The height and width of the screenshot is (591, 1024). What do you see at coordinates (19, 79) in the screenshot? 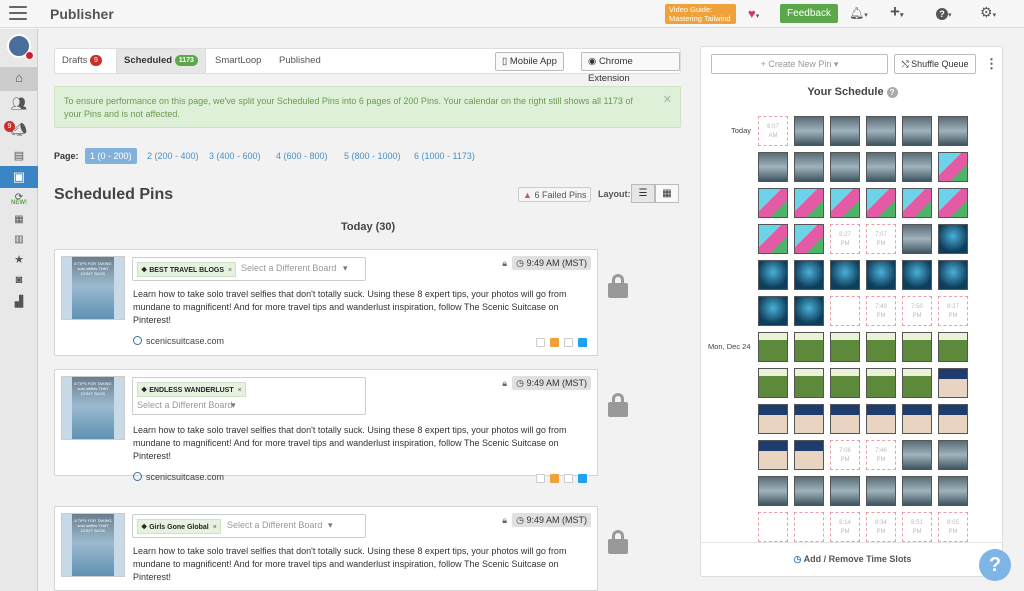
I see `home-icon: ⌂` at bounding box center [19, 79].